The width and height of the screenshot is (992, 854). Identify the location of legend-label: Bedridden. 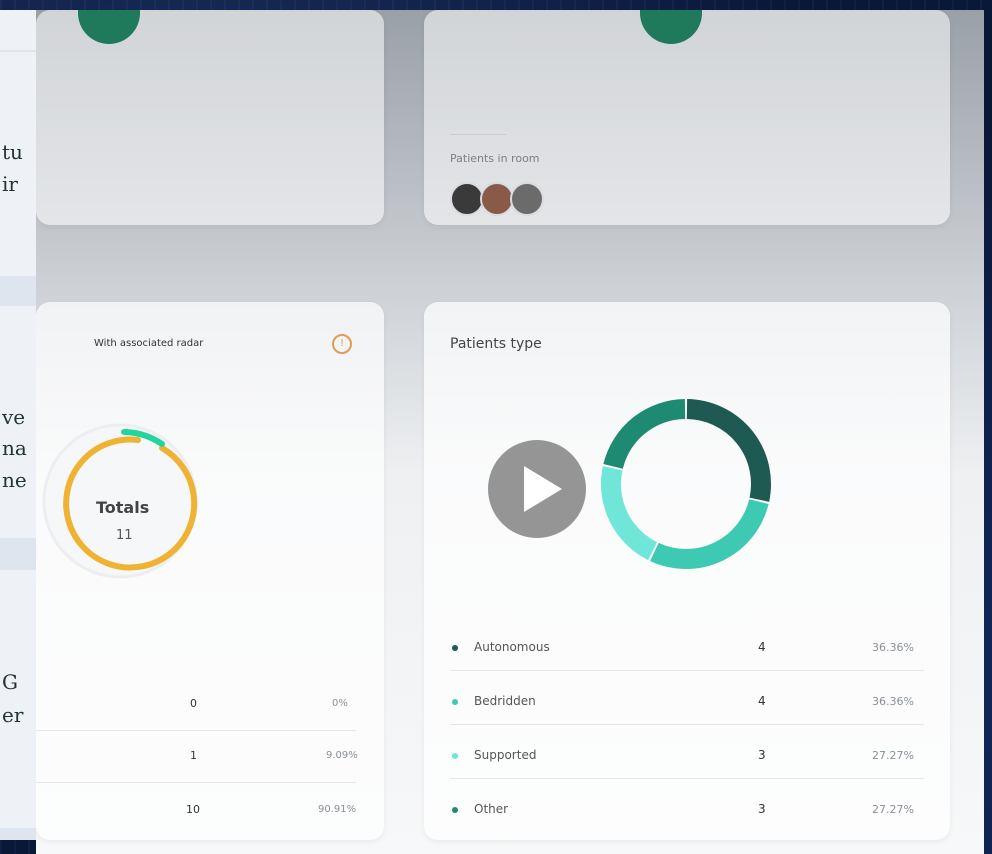
(505, 701).